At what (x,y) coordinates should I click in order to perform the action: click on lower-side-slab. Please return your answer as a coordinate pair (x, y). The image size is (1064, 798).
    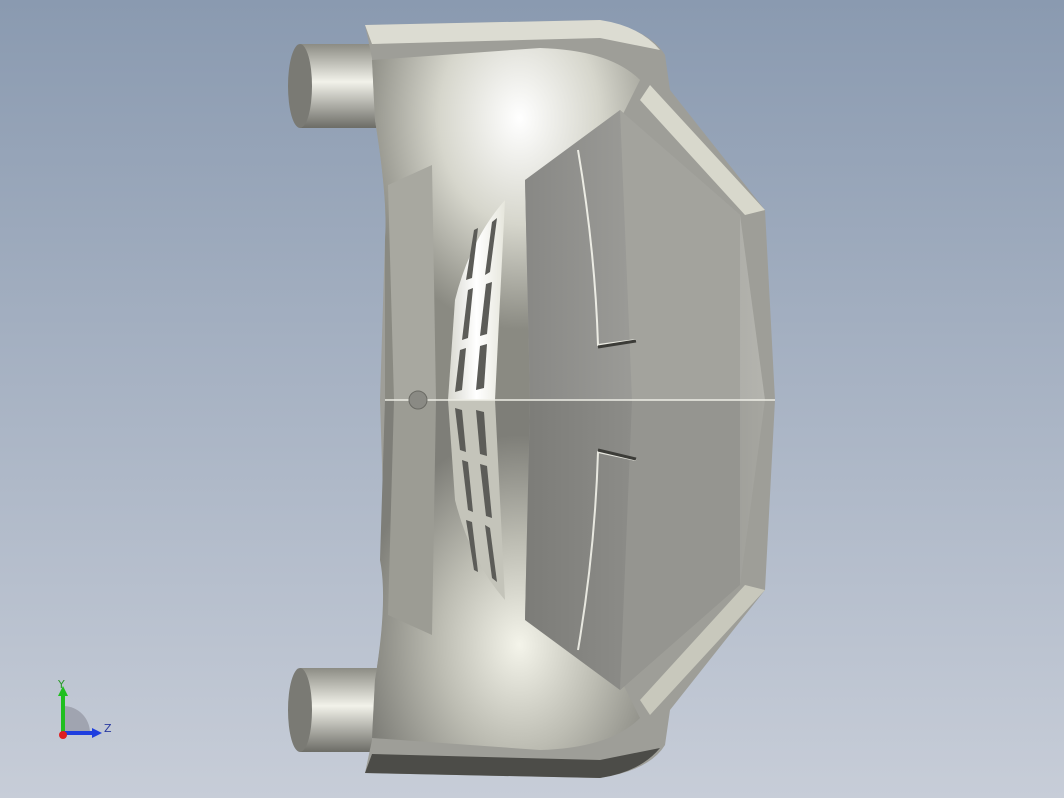
    Looking at the image, I should click on (412, 517).